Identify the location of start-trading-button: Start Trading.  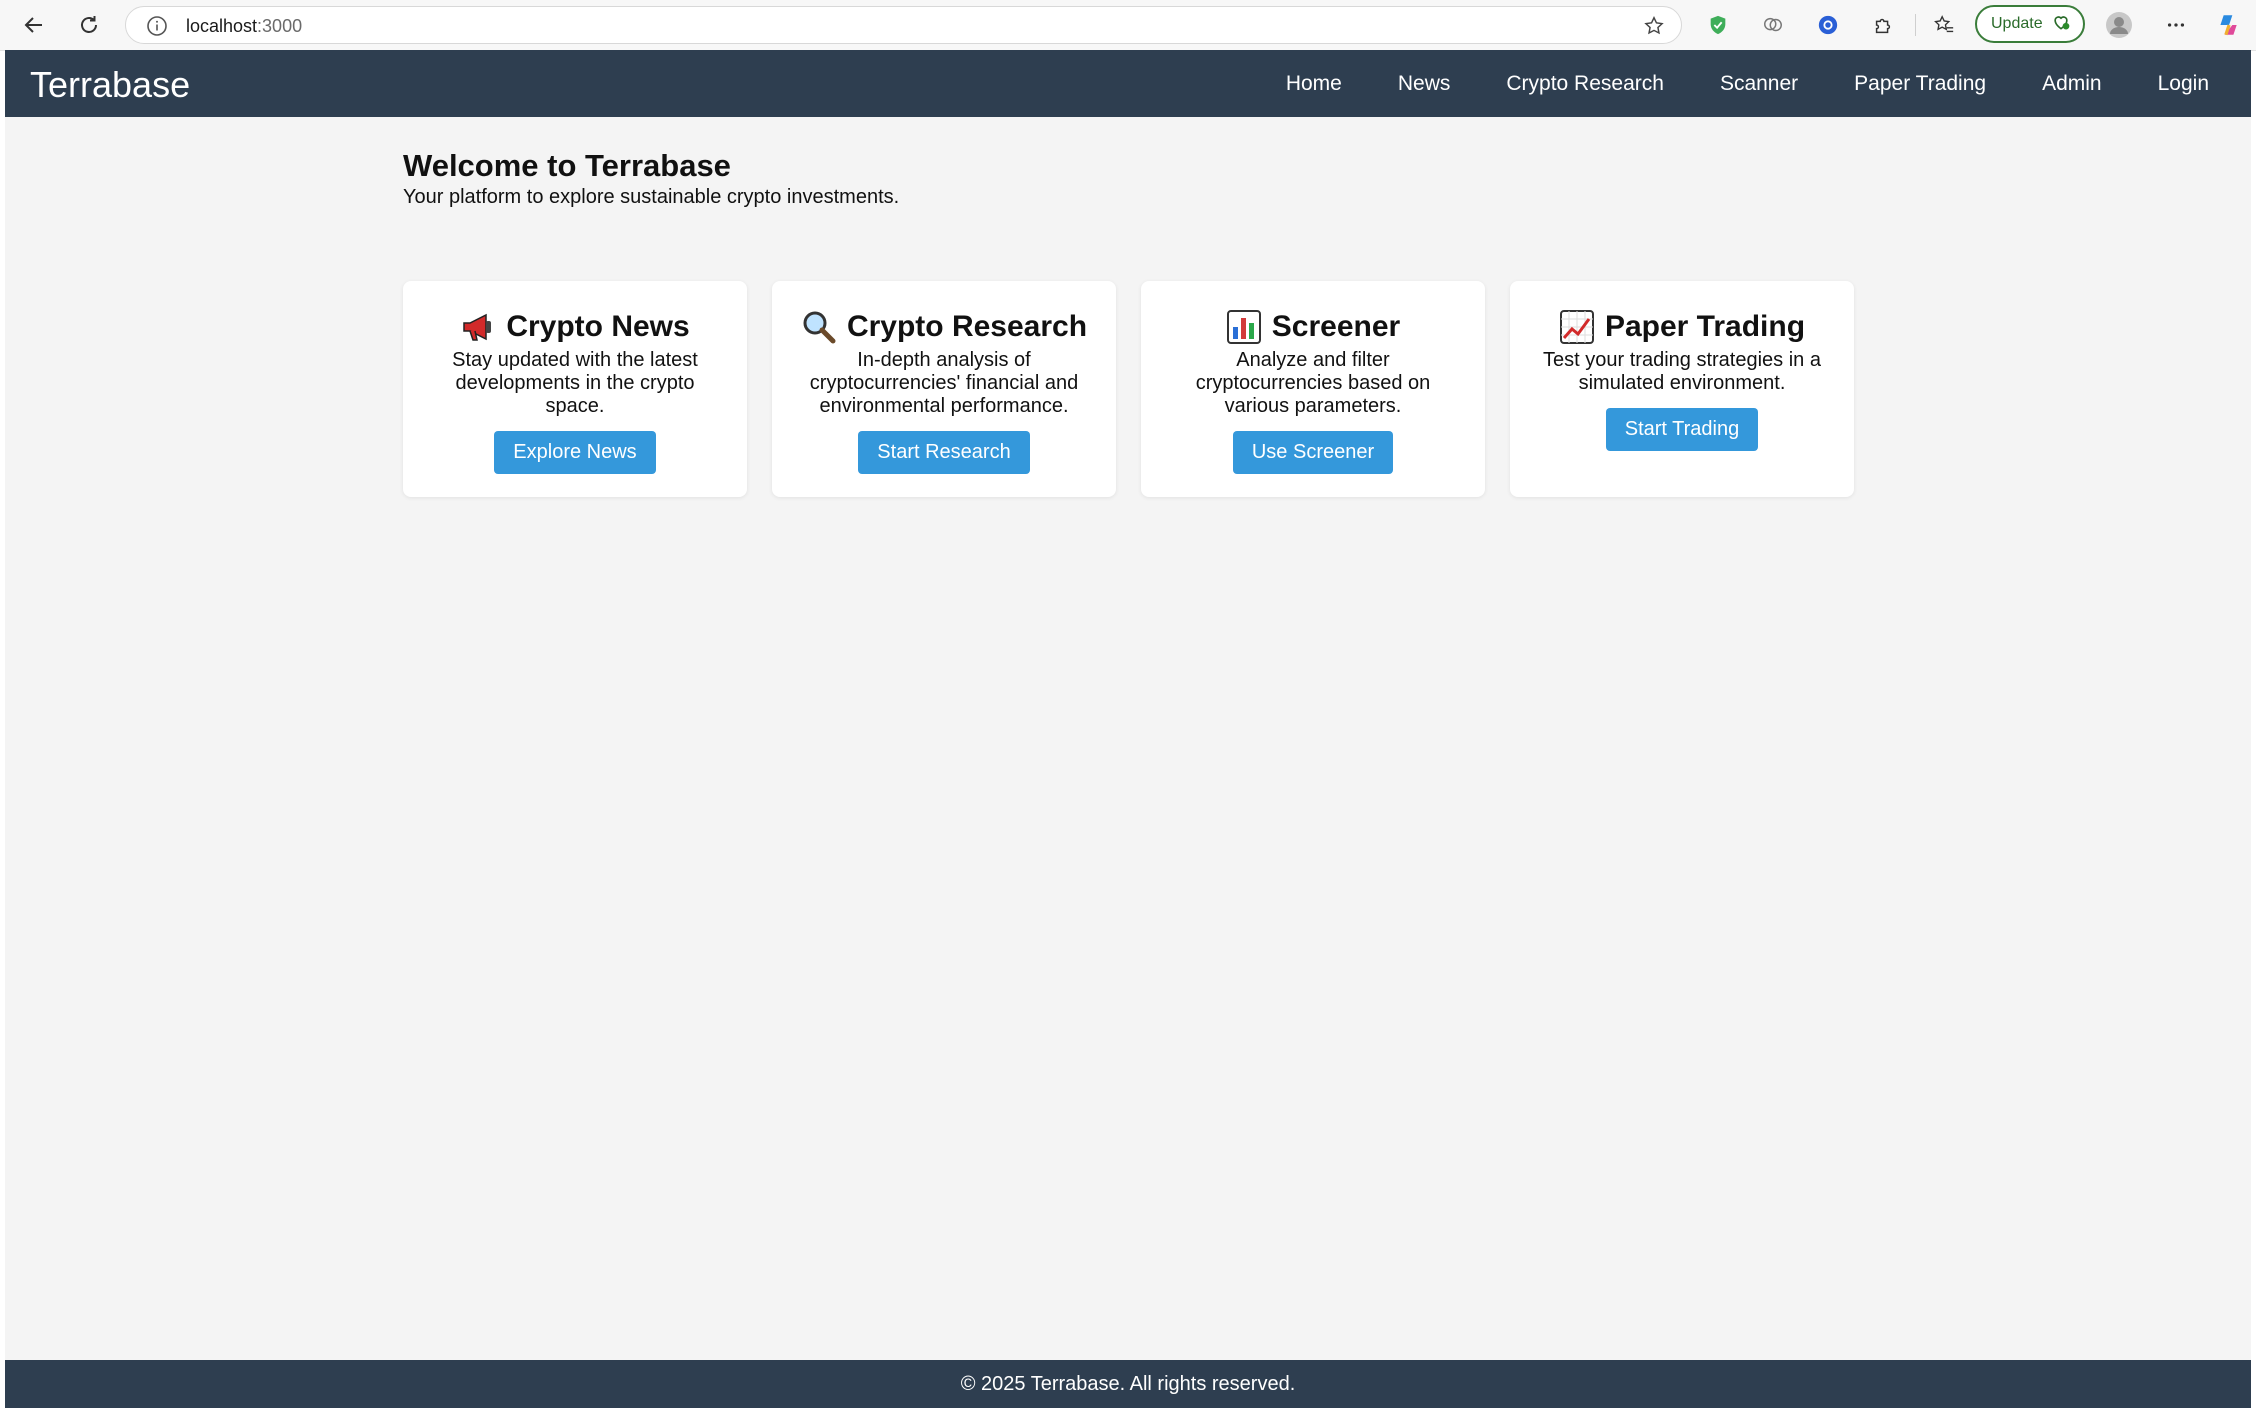
(1682, 429).